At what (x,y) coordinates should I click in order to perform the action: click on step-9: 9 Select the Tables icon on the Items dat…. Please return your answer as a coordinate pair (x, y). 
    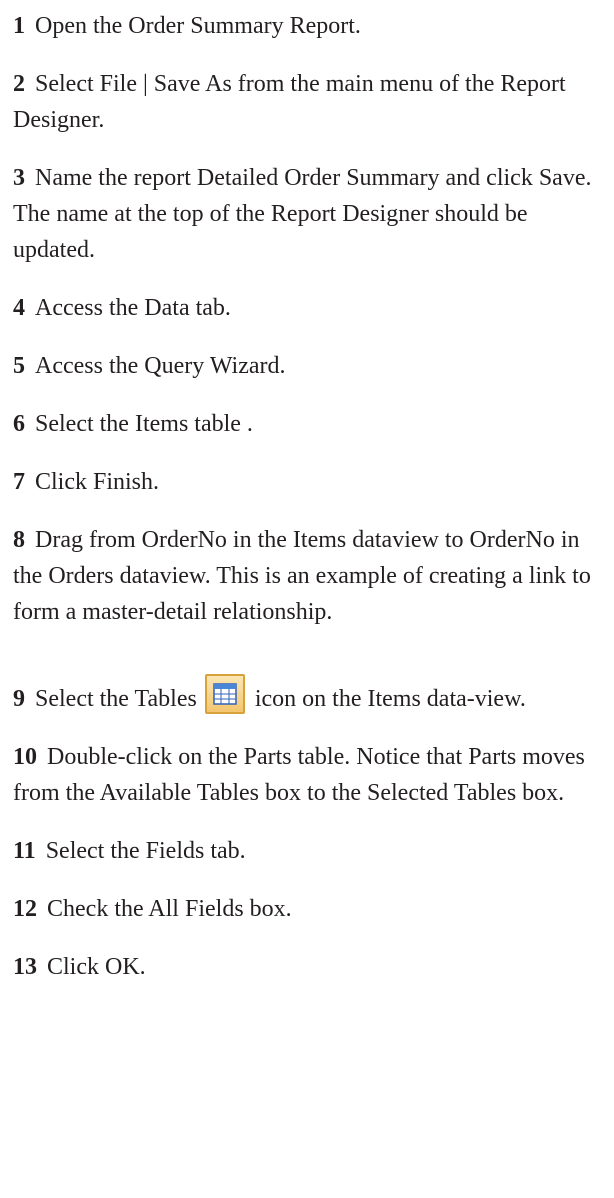
    Looking at the image, I should click on (305, 695).